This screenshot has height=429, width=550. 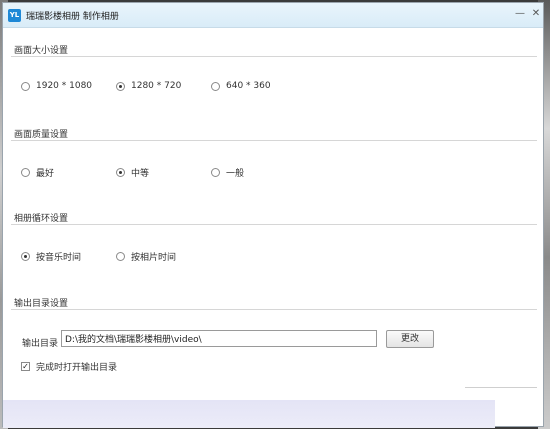 I want to click on output-section-divider, so click(x=274, y=309).